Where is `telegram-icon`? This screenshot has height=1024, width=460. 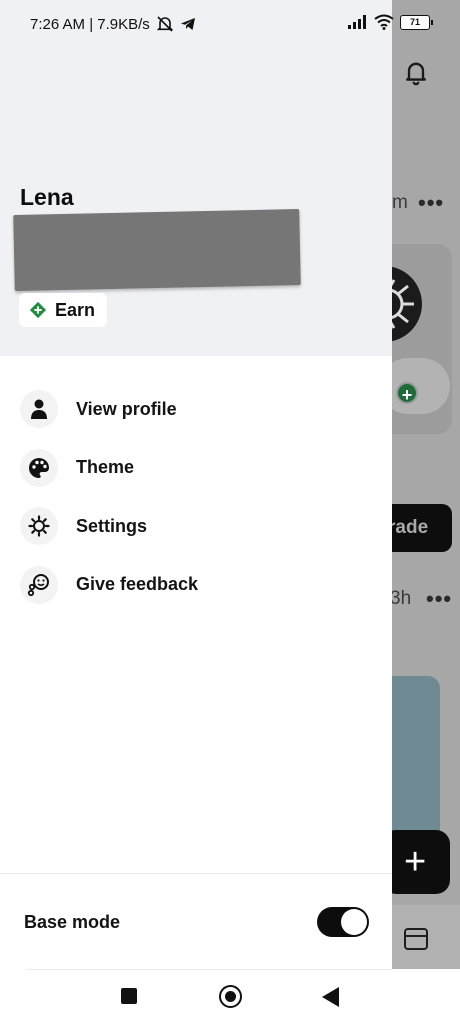 telegram-icon is located at coordinates (187, 24).